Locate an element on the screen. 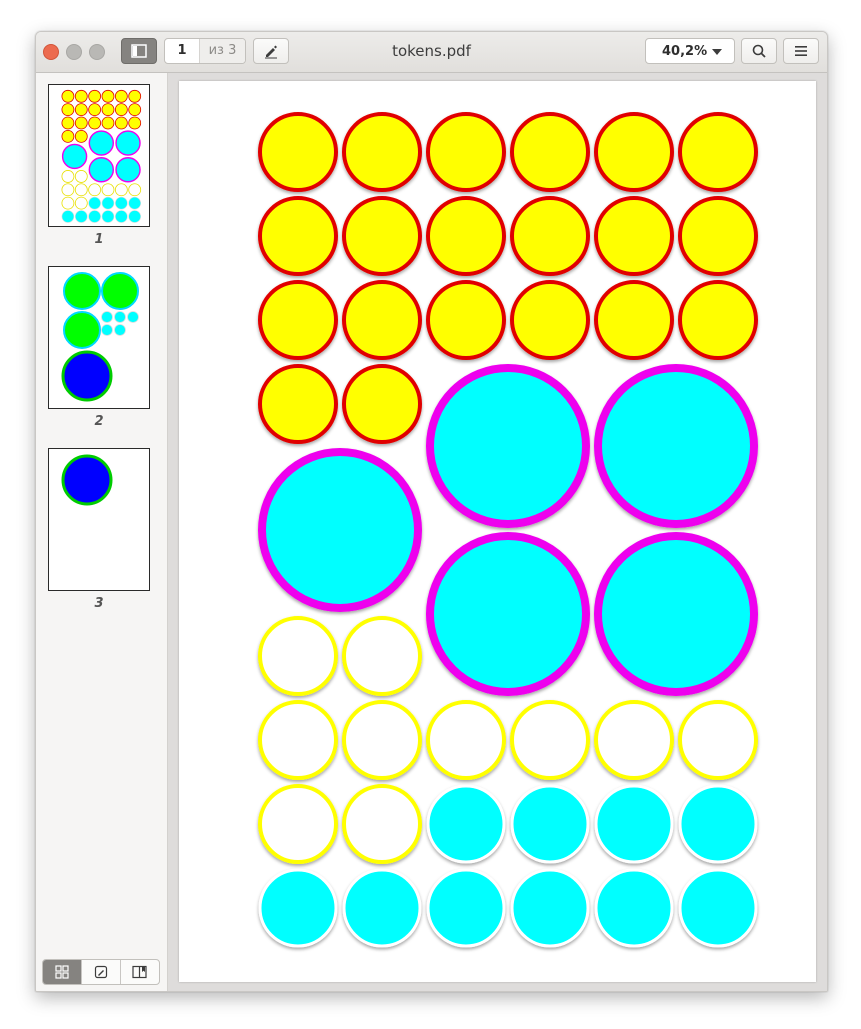 Image resolution: width=861 pixels, height=1029 pixels. minimize-window-button is located at coordinates (74, 52).